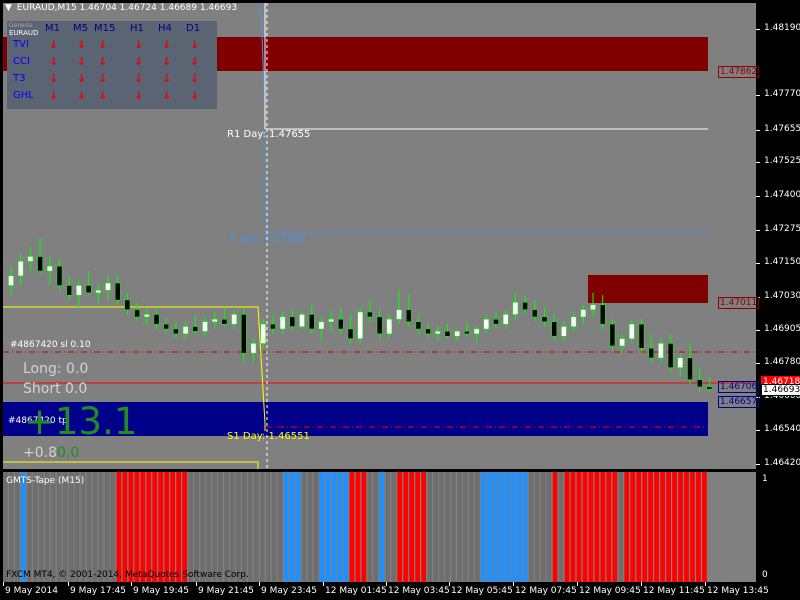 Image resolution: width=800 pixels, height=600 pixels. I want to click on indicator-row-ghl: GHL, so click(23, 95).